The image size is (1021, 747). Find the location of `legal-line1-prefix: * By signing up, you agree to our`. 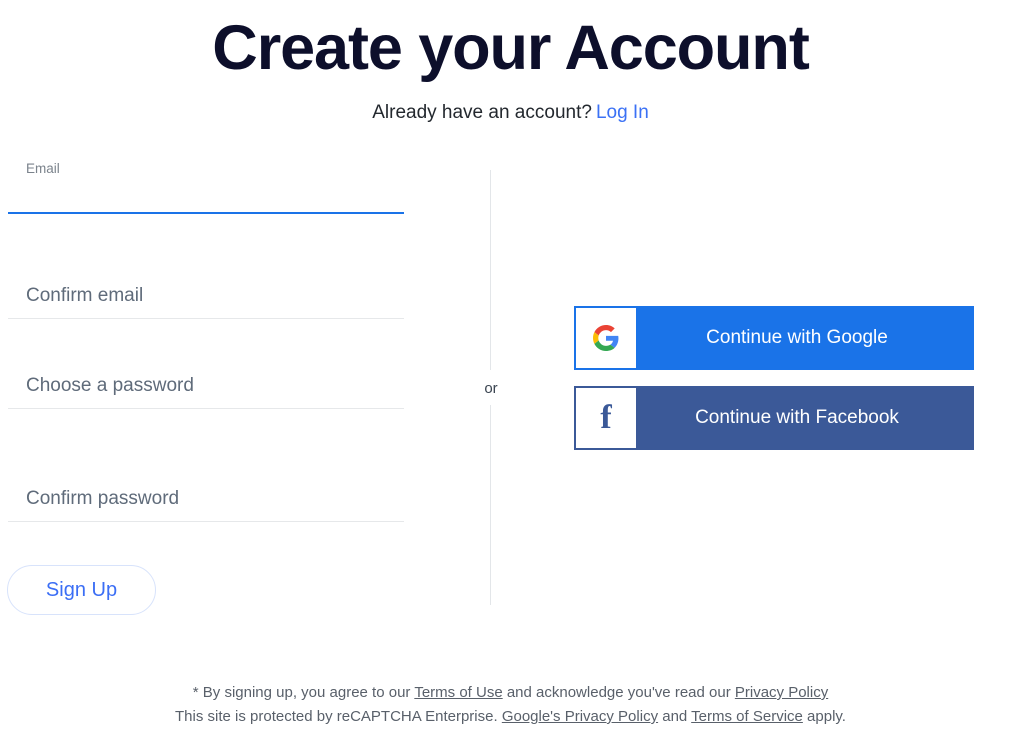

legal-line1-prefix: * By signing up, you agree to our is located at coordinates (303, 692).